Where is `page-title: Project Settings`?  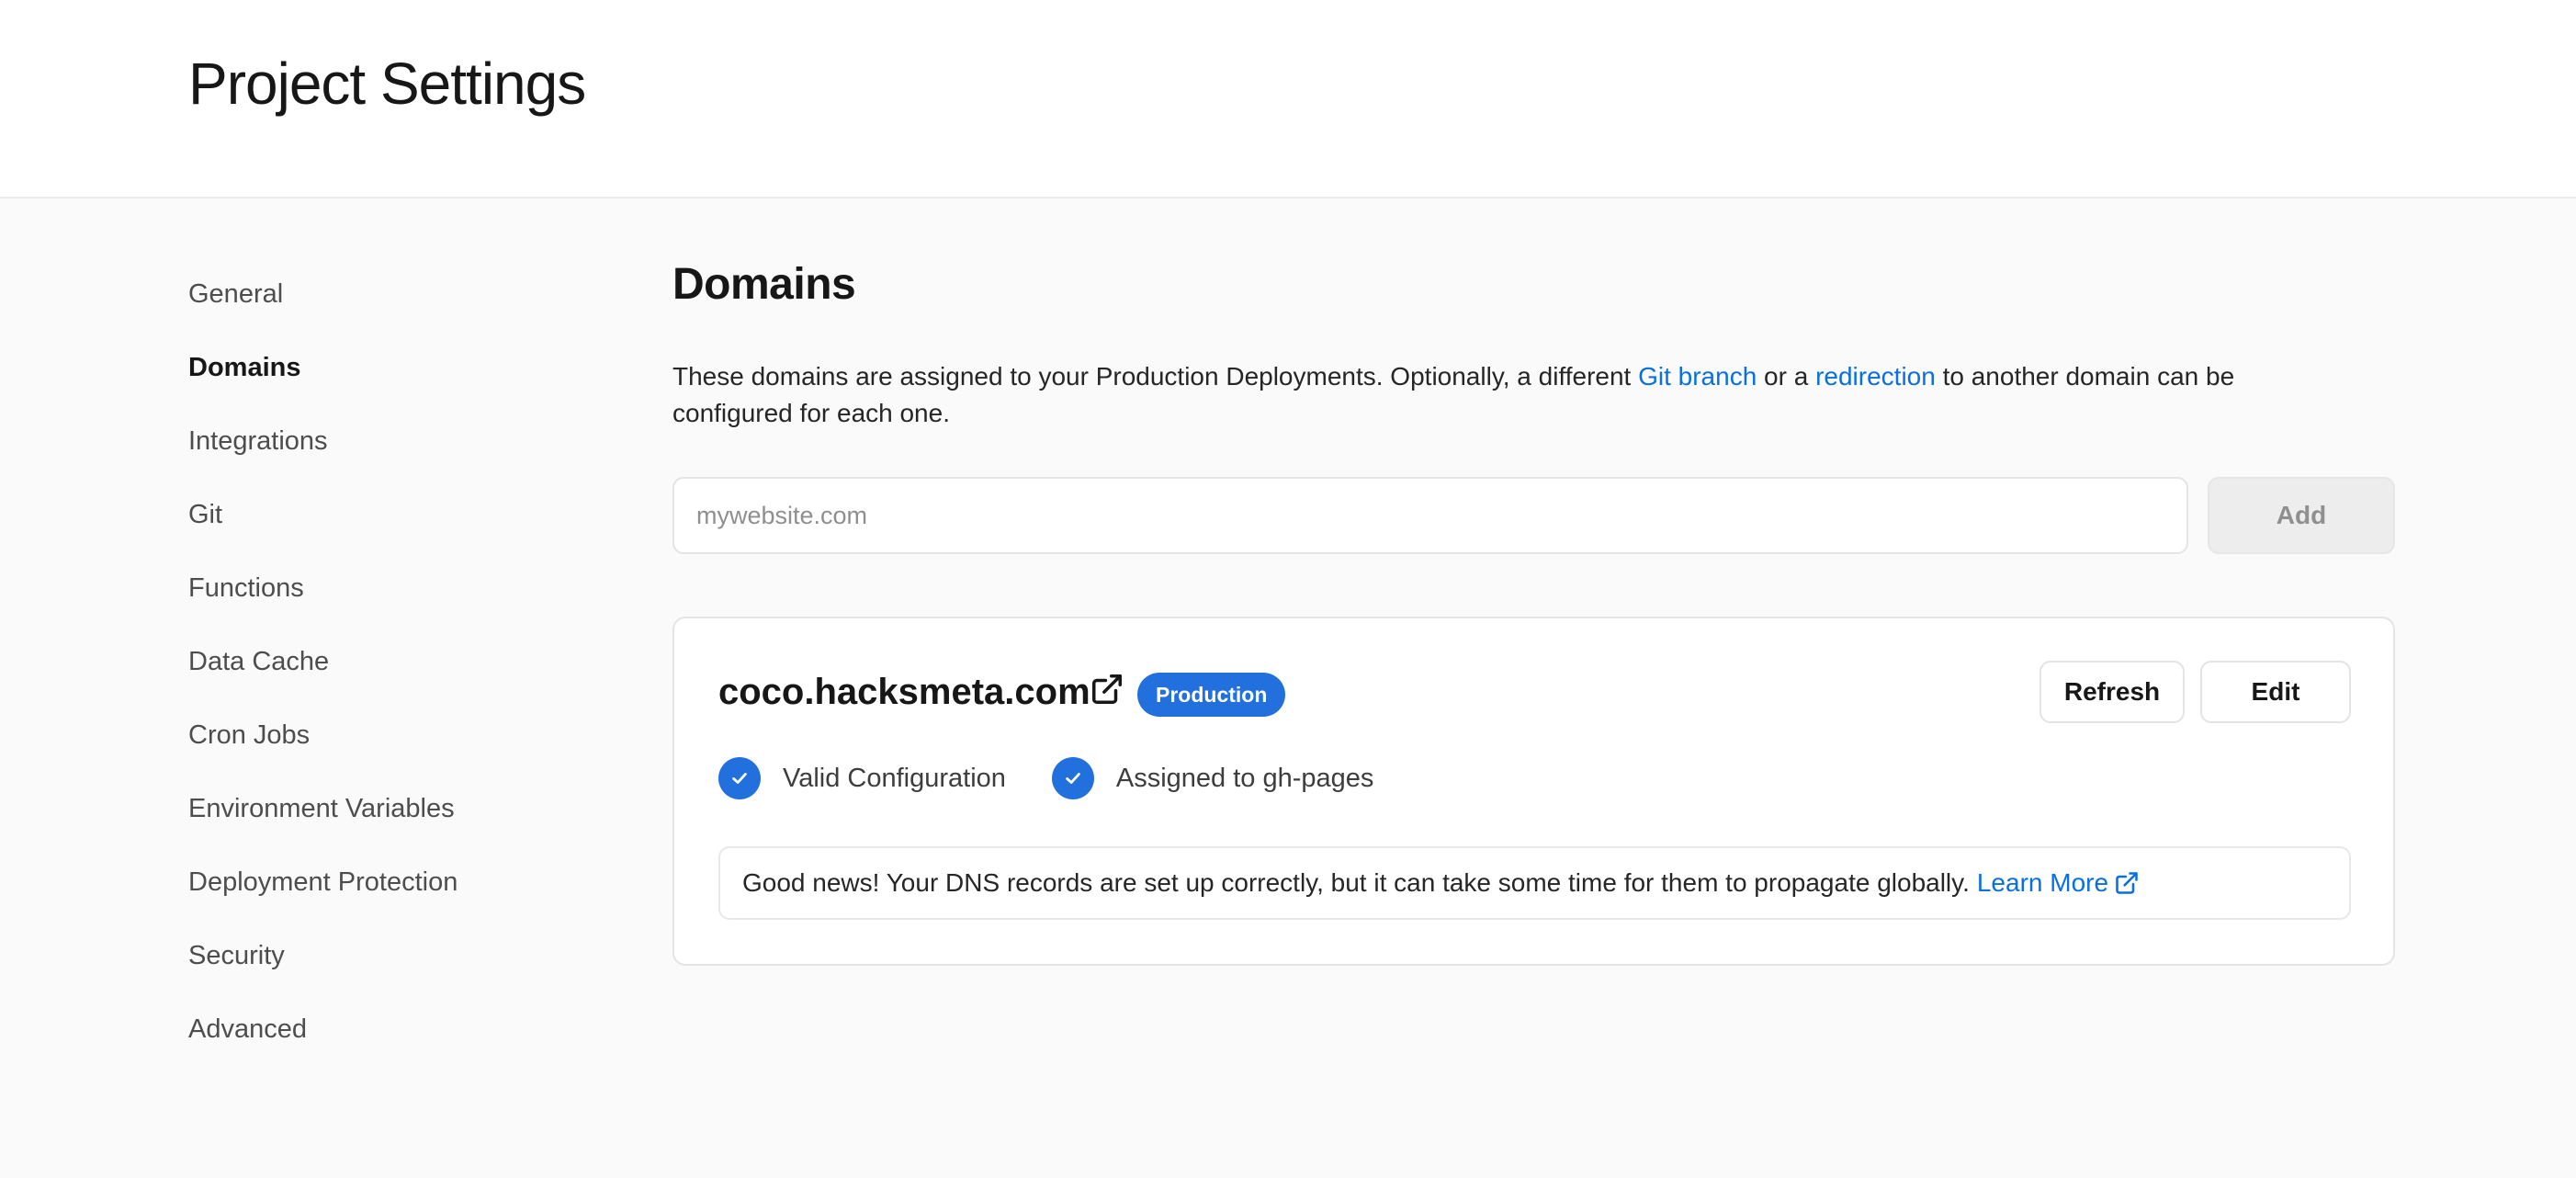 page-title: Project Settings is located at coordinates (387, 84).